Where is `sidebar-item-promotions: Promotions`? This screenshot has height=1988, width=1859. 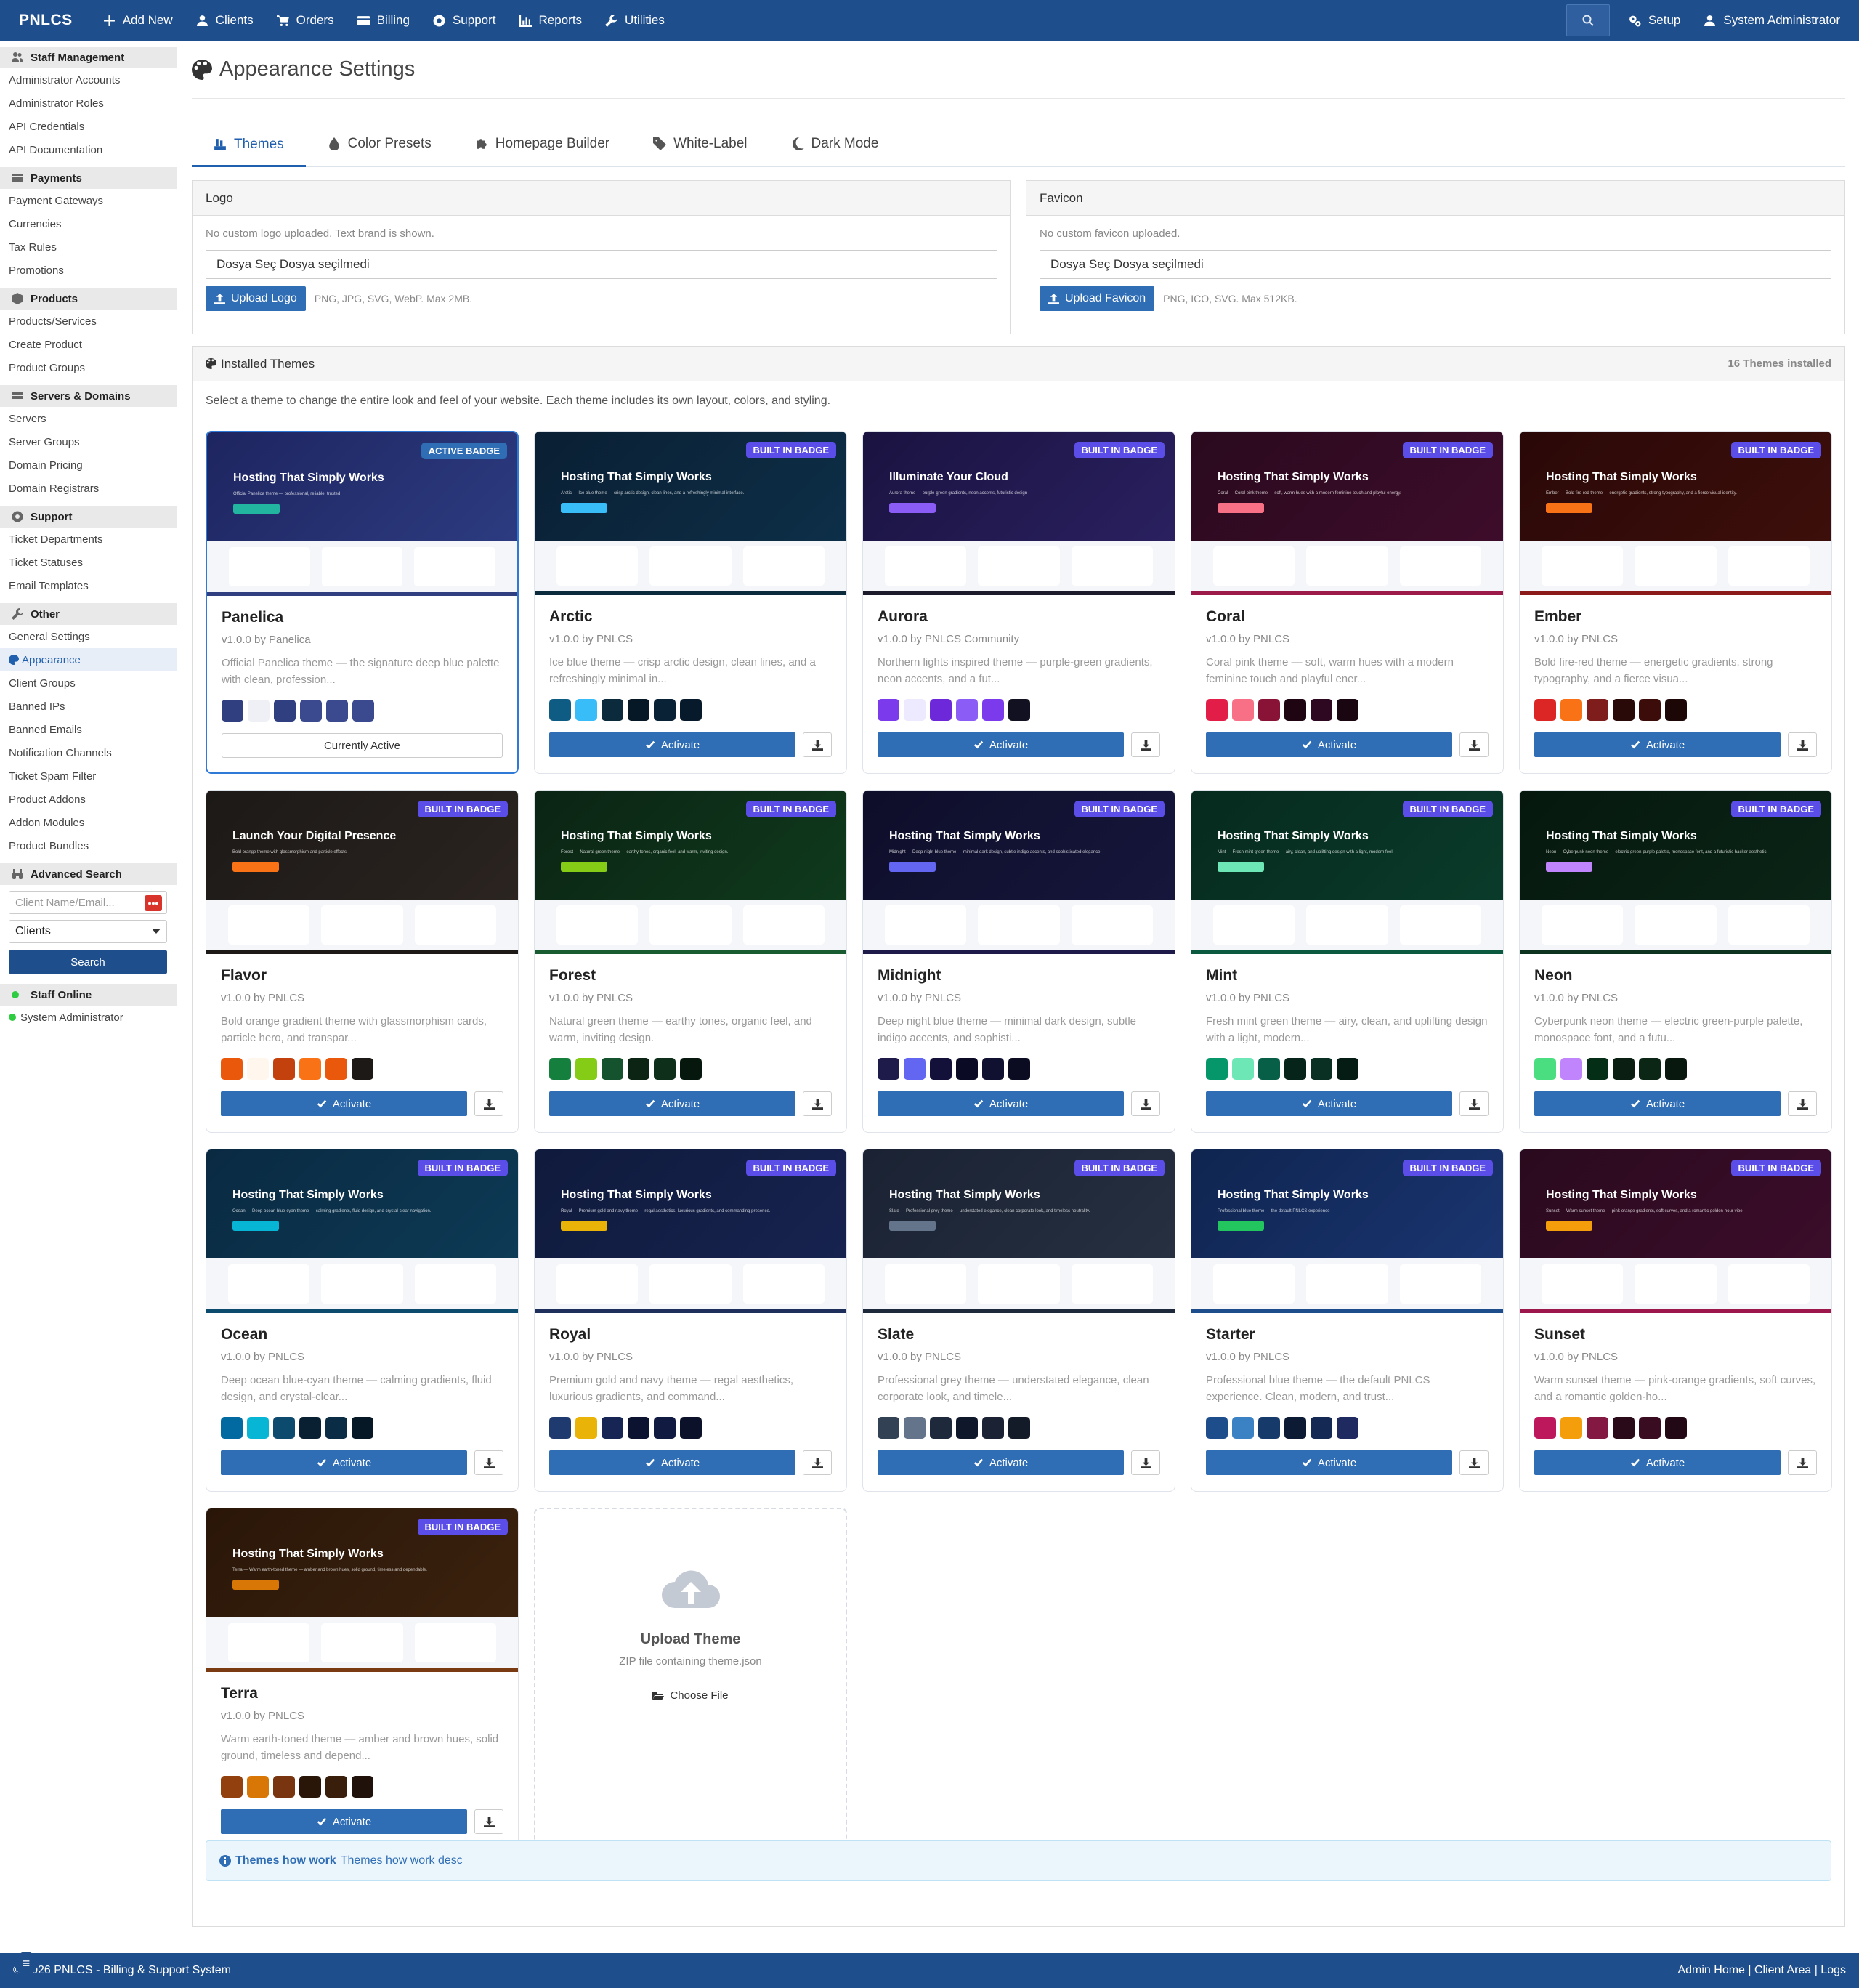 sidebar-item-promotions: Promotions is located at coordinates (89, 270).